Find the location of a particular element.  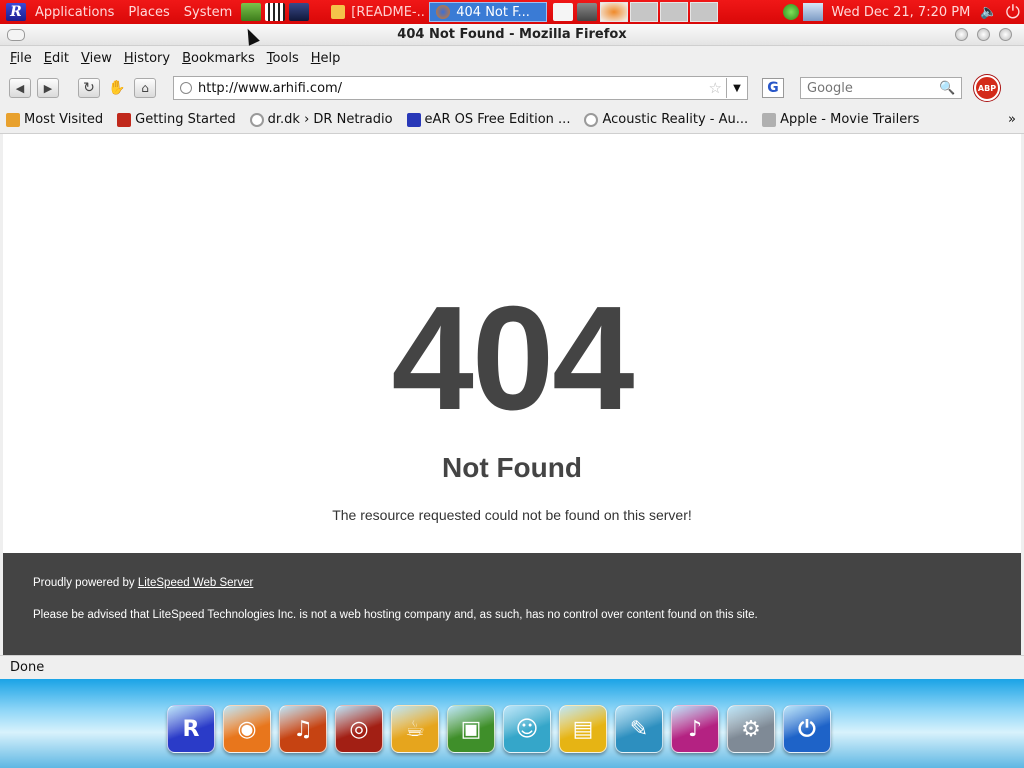

messenger-icon: ☺ is located at coordinates (527, 729).